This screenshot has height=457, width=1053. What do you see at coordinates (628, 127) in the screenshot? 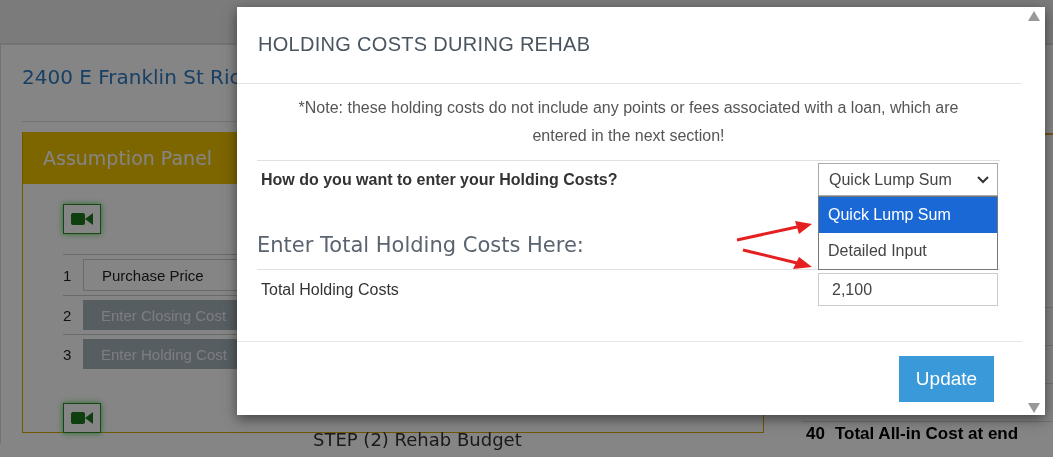
I see `note-text: *Note: these holding costs do not include any points or fees associated with a loan, which are entered in the next section!` at bounding box center [628, 127].